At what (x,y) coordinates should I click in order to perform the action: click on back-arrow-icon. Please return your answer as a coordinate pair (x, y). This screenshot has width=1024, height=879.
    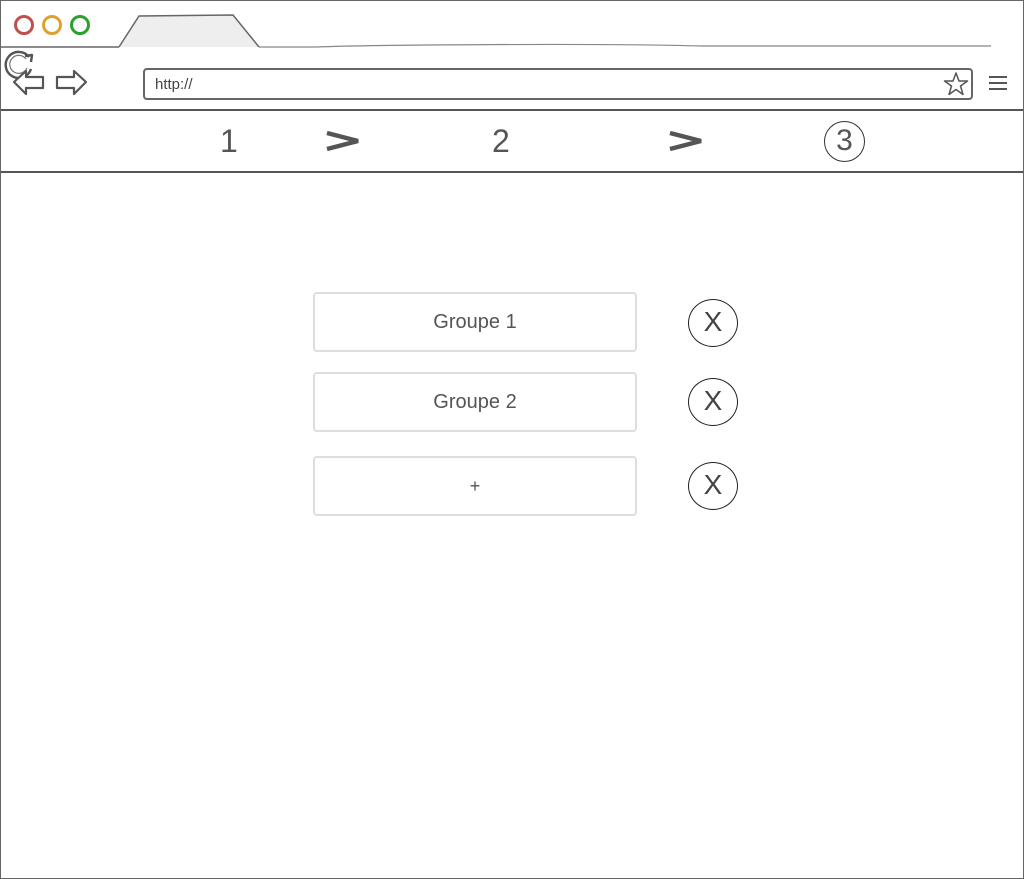
    Looking at the image, I should click on (29, 82).